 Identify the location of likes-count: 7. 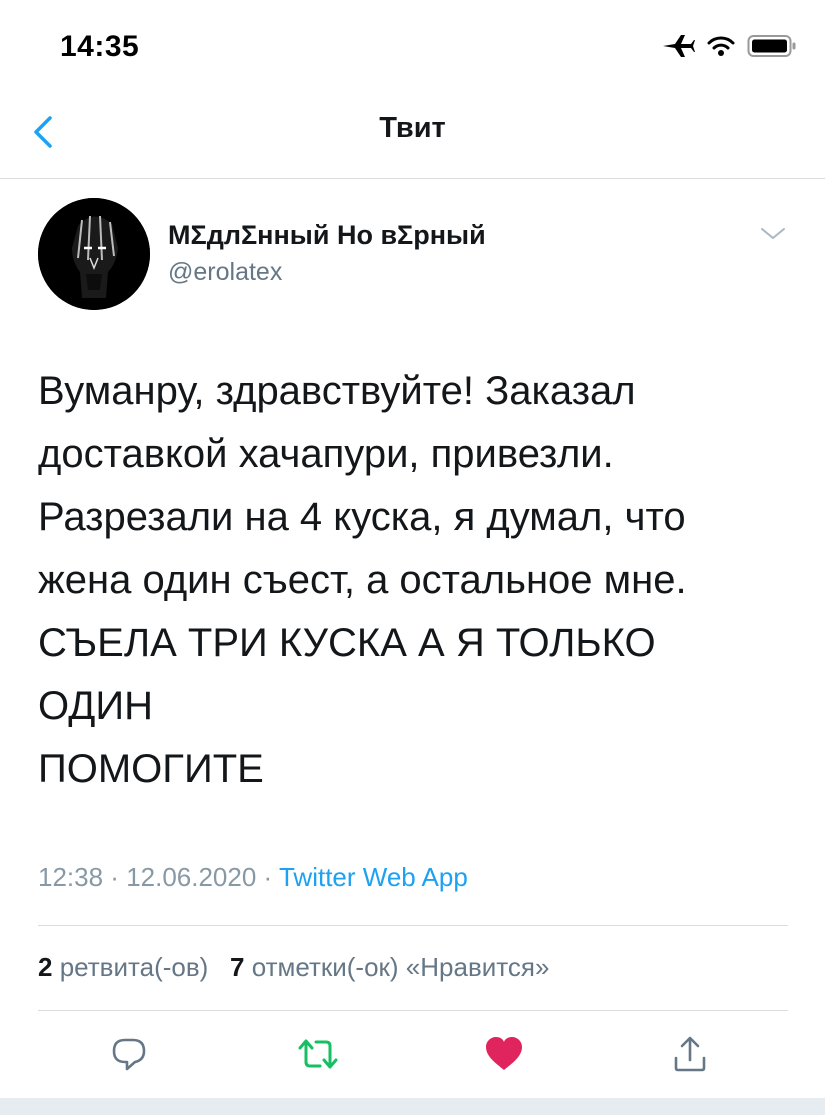
(237, 967).